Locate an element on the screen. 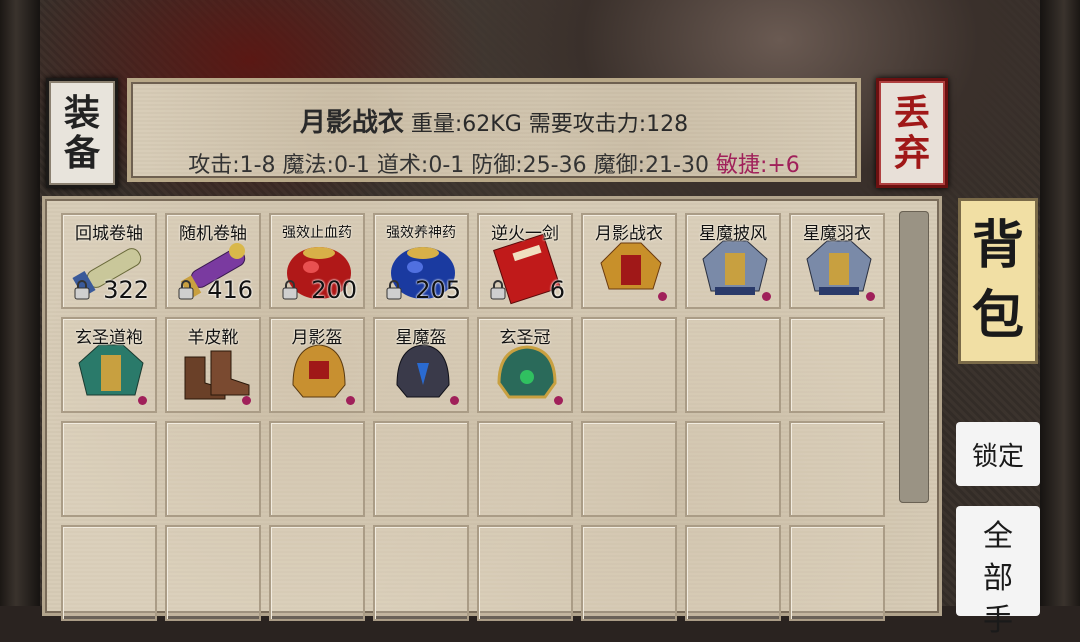  inventory-slot: 逆火一剑 6 is located at coordinates (525, 261).